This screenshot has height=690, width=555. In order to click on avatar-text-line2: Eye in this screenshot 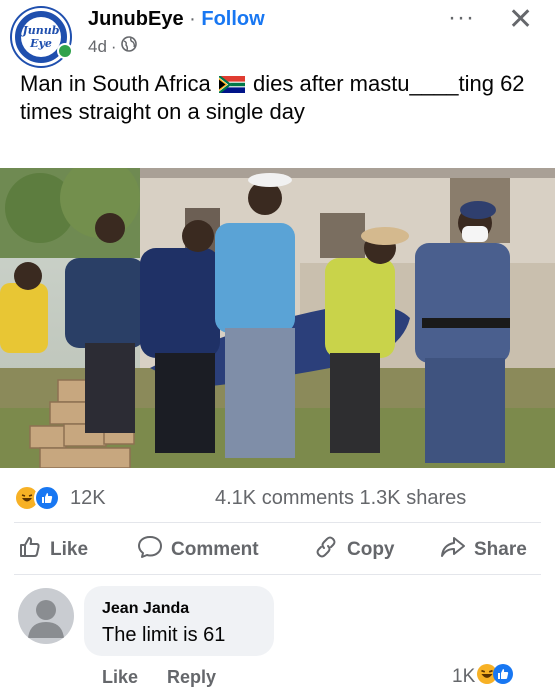, I will do `click(41, 43)`.